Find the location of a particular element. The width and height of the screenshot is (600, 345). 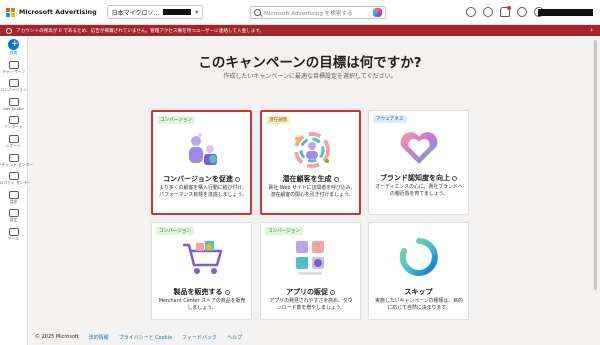

page-subtitle: 作成したいキャンペーンに最適な目標設定を選択してください。 is located at coordinates (310, 76).